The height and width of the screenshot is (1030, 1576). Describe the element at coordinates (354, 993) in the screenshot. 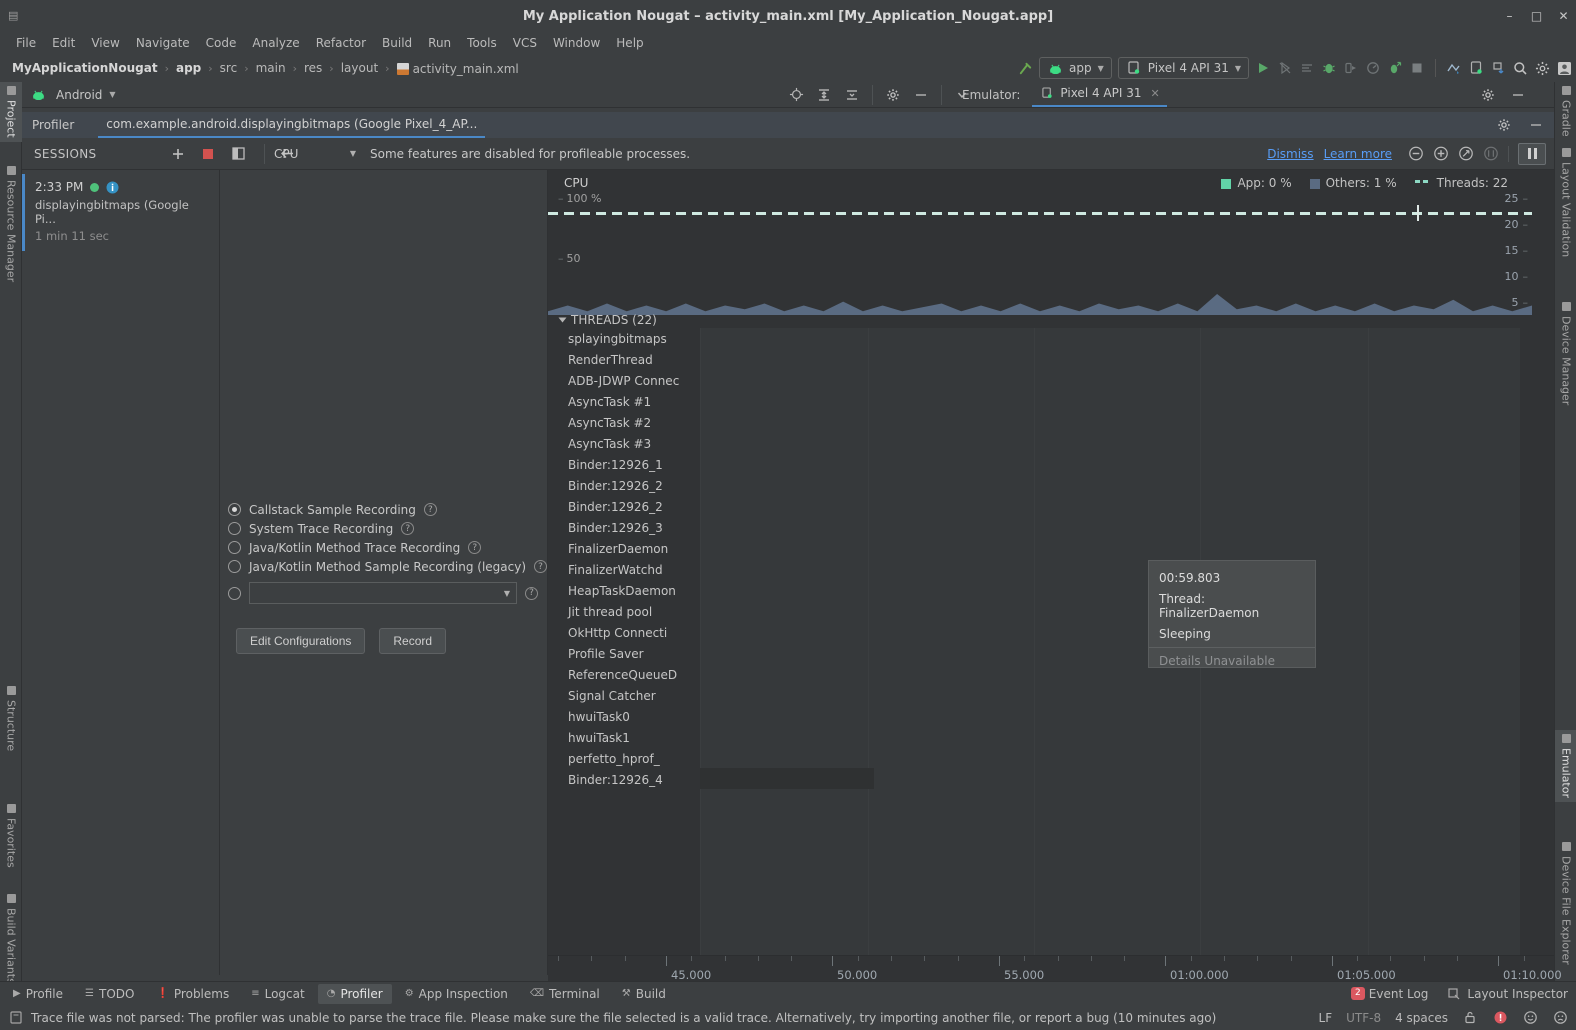

I see `bottom-tab-profiler: ◔ Profiler` at that location.